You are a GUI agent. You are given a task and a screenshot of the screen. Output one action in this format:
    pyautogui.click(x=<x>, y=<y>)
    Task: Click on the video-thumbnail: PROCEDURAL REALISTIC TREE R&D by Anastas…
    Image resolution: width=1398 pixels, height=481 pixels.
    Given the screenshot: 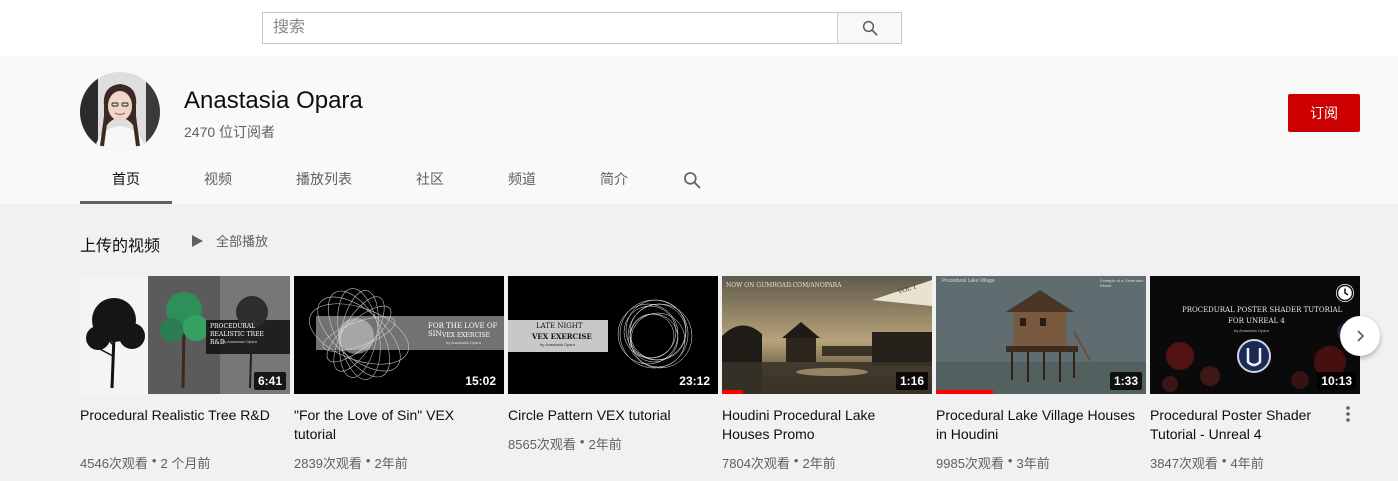 What is the action you would take?
    pyautogui.click(x=185, y=335)
    